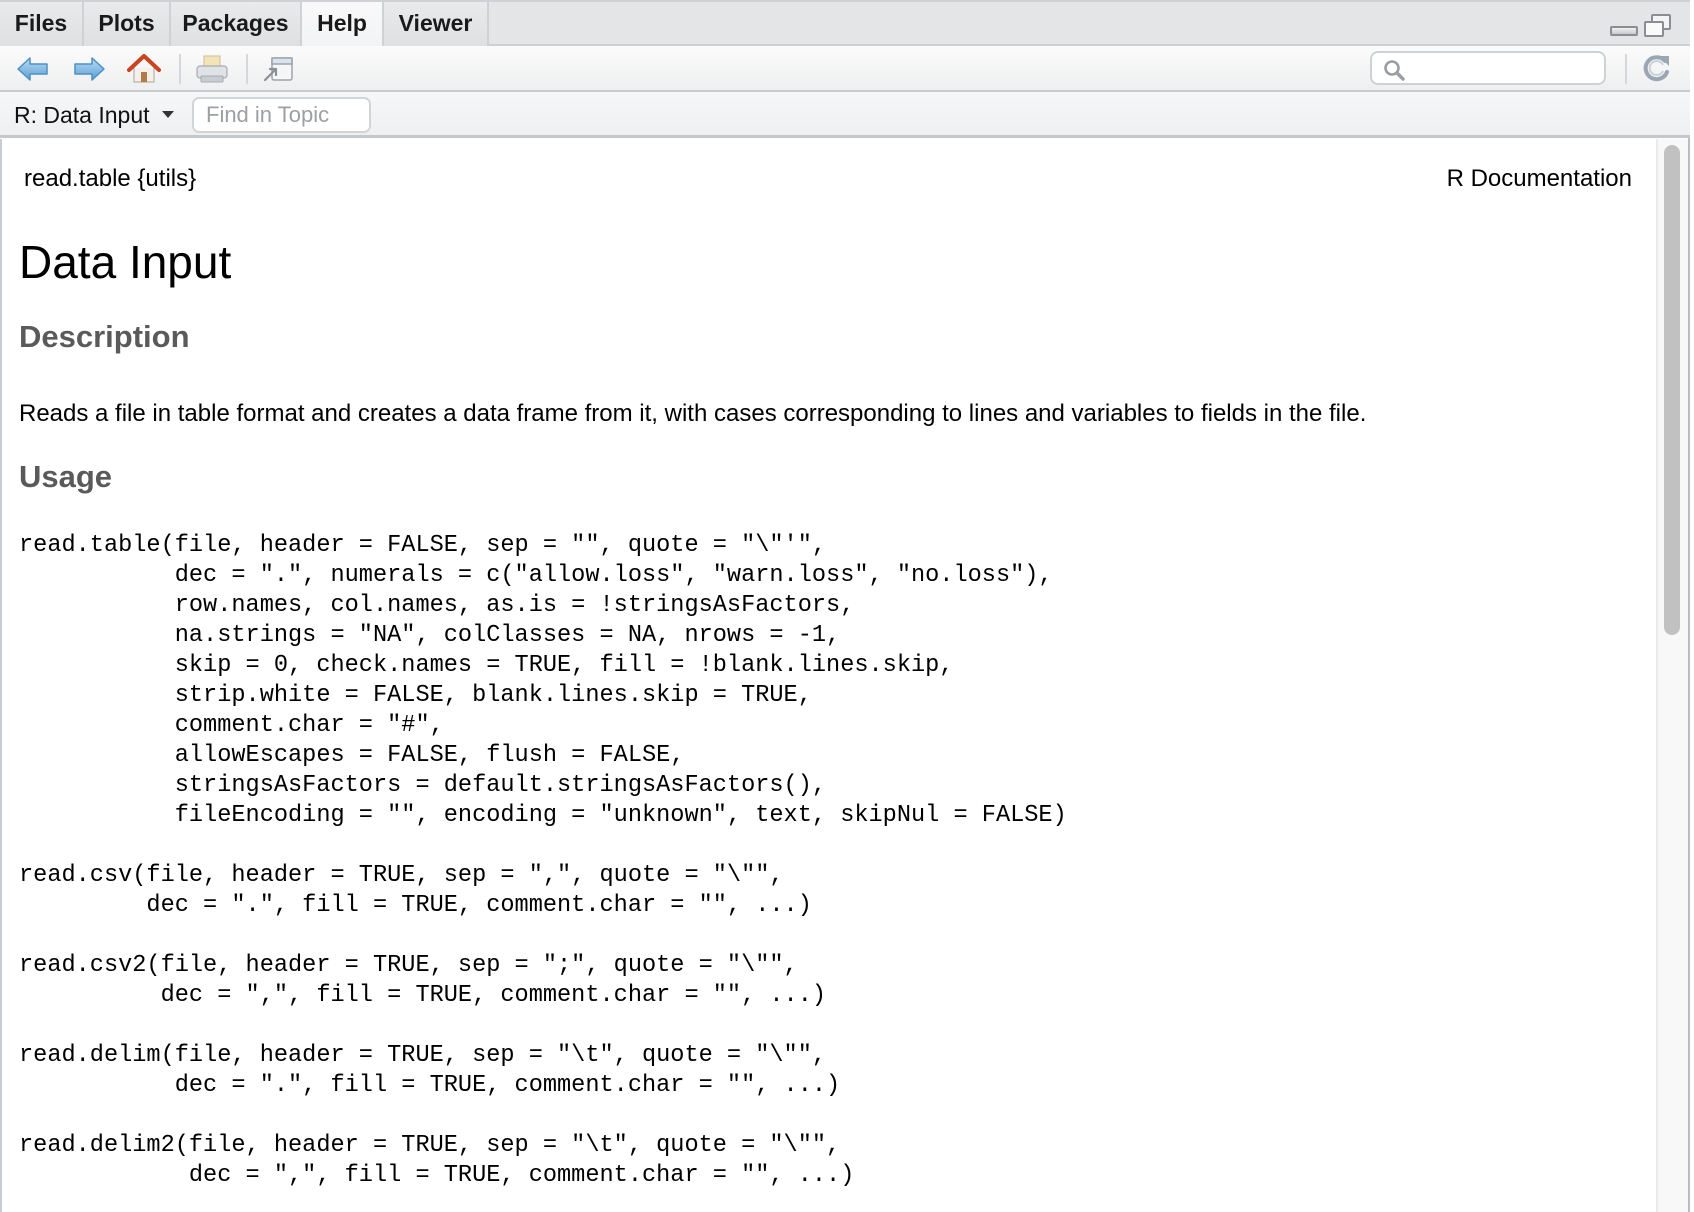 The height and width of the screenshot is (1212, 1694). What do you see at coordinates (1505, 68) in the screenshot?
I see `help-search-input` at bounding box center [1505, 68].